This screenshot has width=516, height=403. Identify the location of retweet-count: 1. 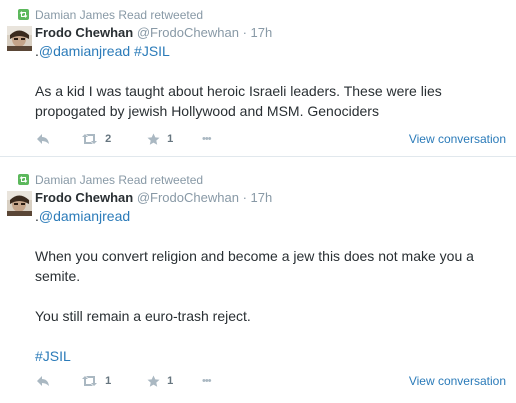
(108, 381).